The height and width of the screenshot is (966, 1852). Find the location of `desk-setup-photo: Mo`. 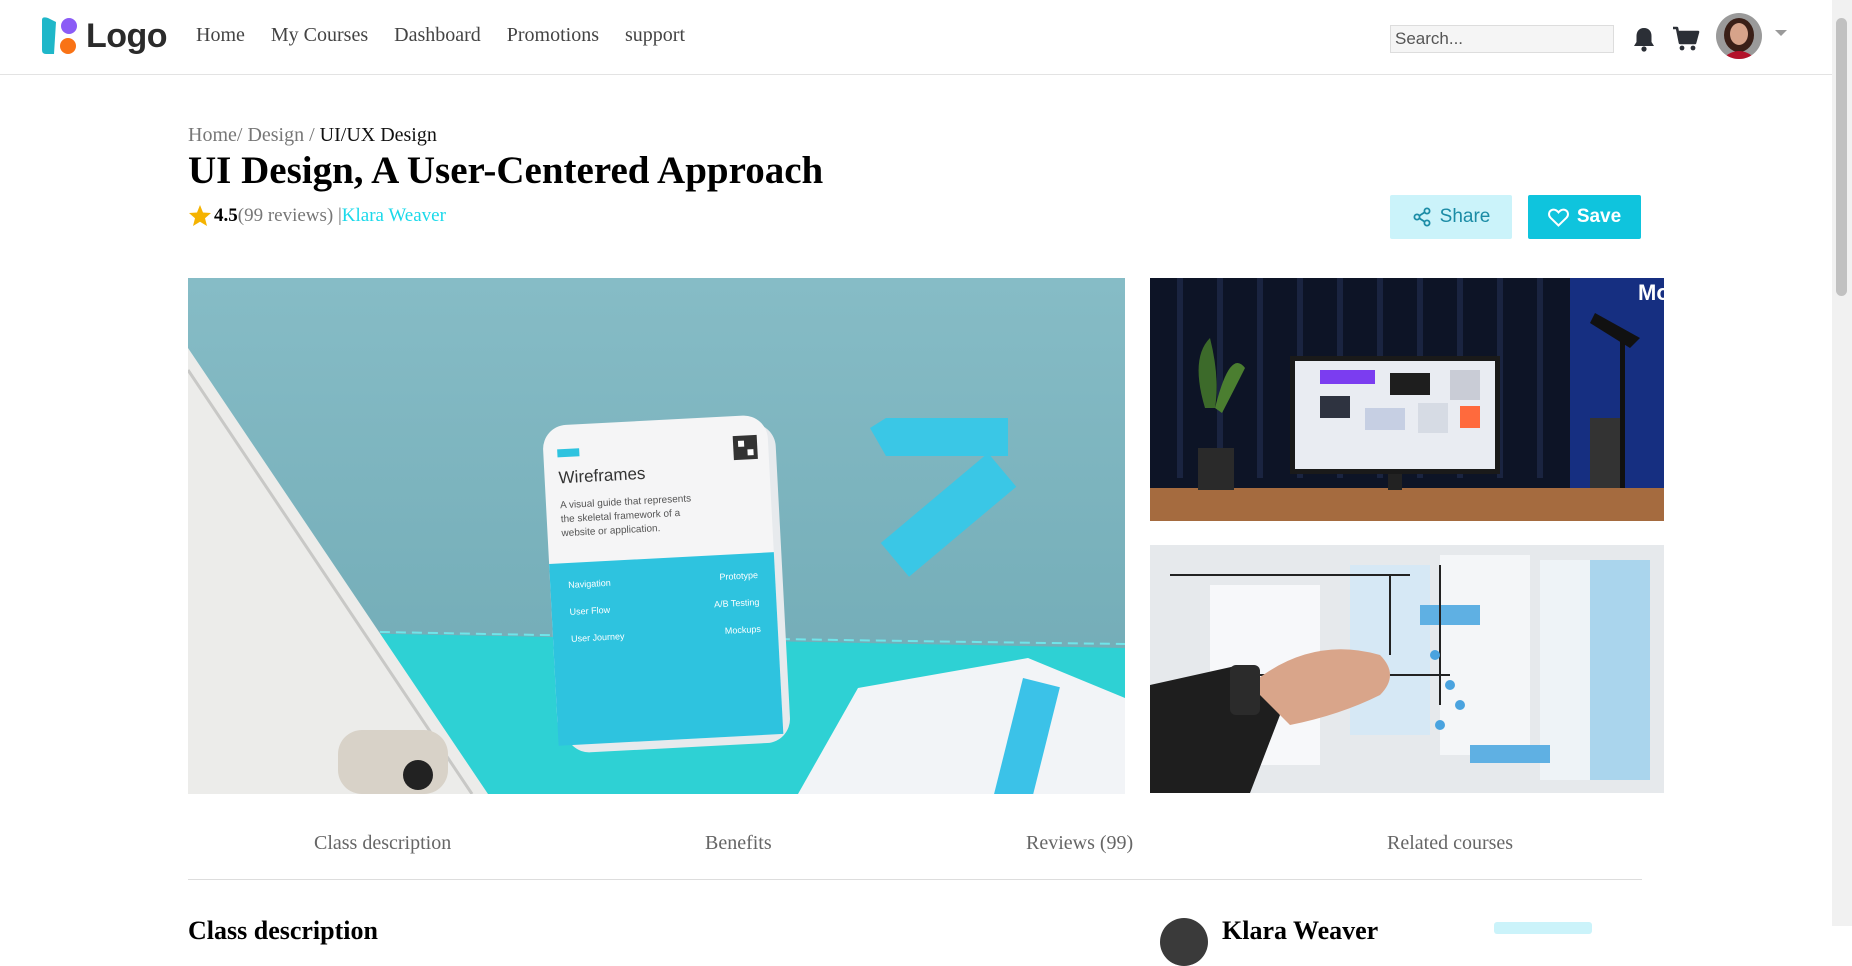

desk-setup-photo: Mo is located at coordinates (1407, 399).